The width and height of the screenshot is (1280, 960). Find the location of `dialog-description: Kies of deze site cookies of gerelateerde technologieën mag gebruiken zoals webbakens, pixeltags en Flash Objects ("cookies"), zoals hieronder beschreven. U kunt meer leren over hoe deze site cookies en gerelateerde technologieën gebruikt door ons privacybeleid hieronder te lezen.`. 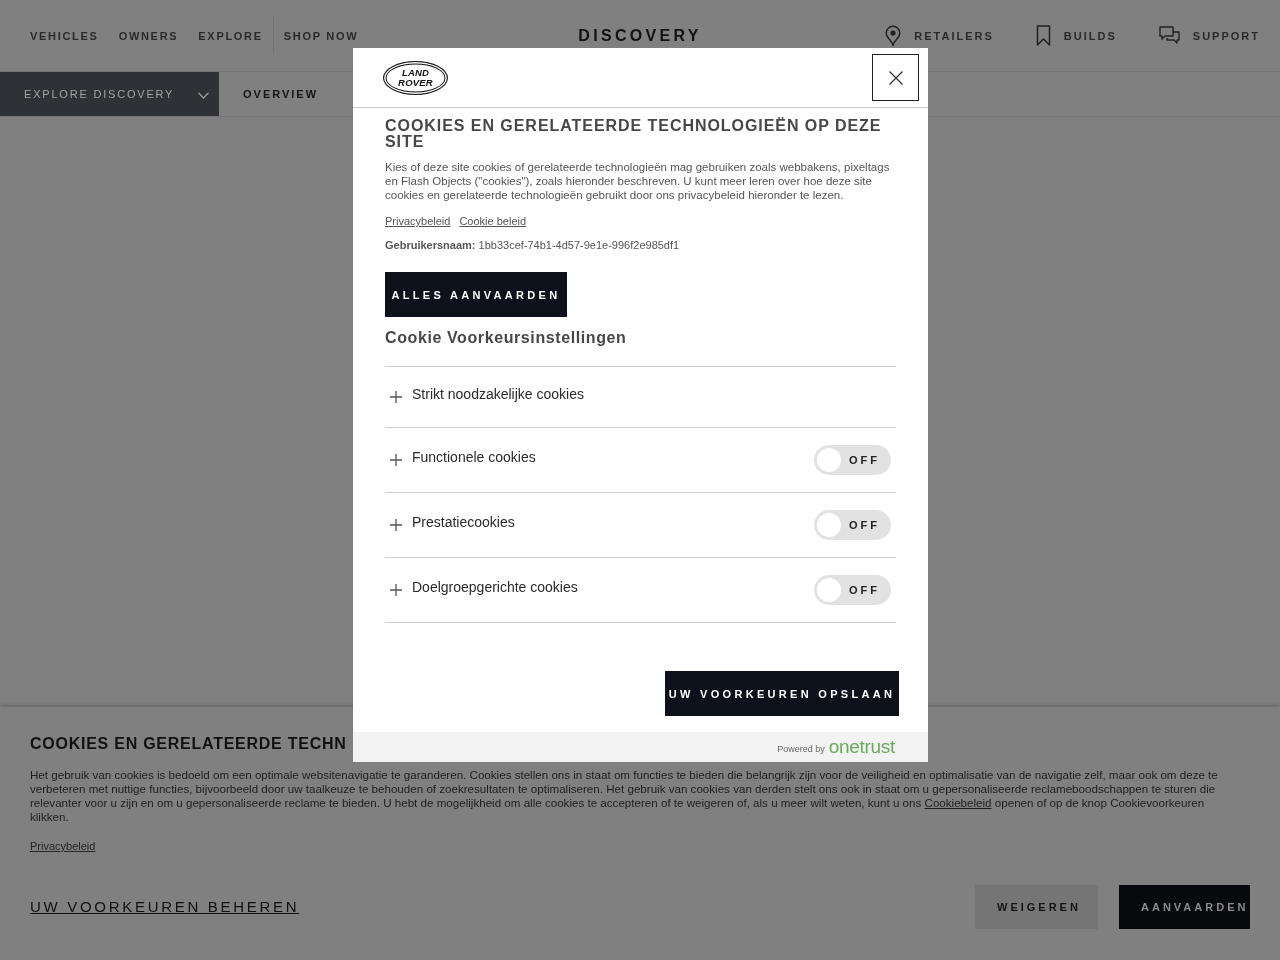

dialog-description: Kies of deze site cookies of gerelateerde technologieën mag gebruiken zoals webbakens, pixeltags en Flash Objects ("cookies"), zoals hieronder beschreven. U kunt meer leren over hoe deze site cookies en gerelateerde technologieën gebruikt door ons privacybeleid hieronder te lezen. is located at coordinates (638, 181).